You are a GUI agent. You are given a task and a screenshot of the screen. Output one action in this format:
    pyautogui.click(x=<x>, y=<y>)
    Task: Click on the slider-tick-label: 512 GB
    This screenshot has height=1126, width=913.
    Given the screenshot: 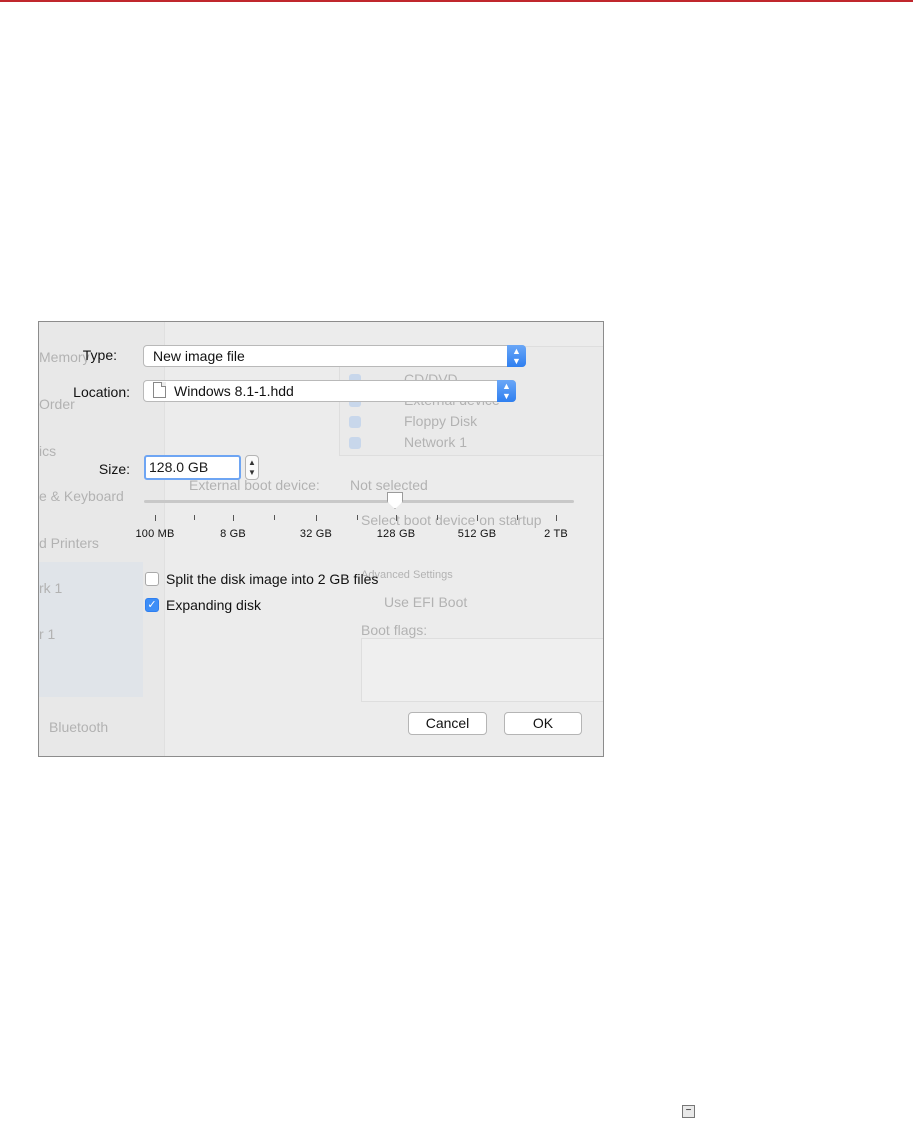 What is the action you would take?
    pyautogui.click(x=477, y=534)
    